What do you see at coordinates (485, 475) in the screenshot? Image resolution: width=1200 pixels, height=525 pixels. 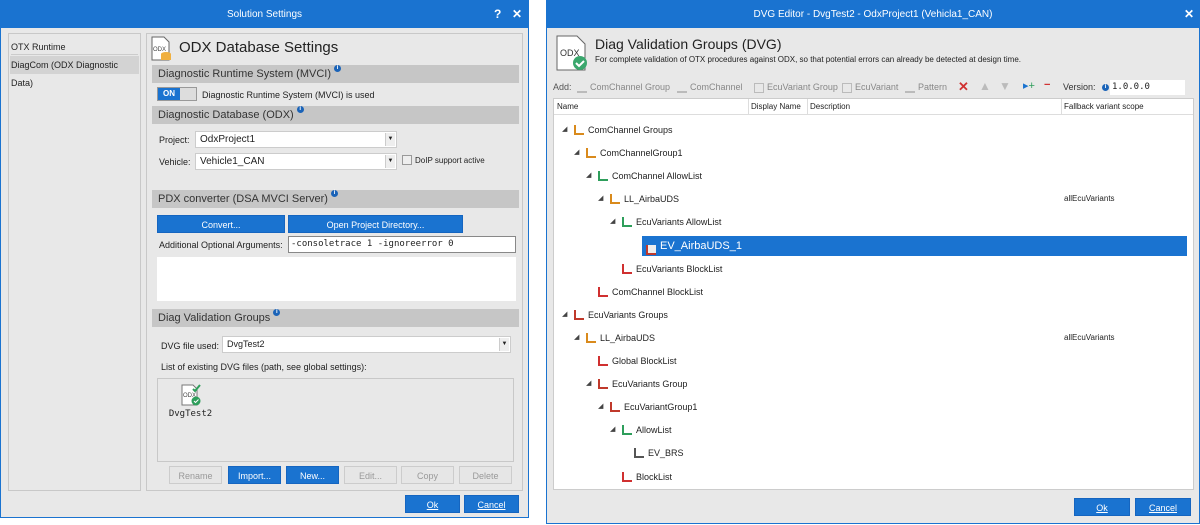 I see `delete-button: Delete` at bounding box center [485, 475].